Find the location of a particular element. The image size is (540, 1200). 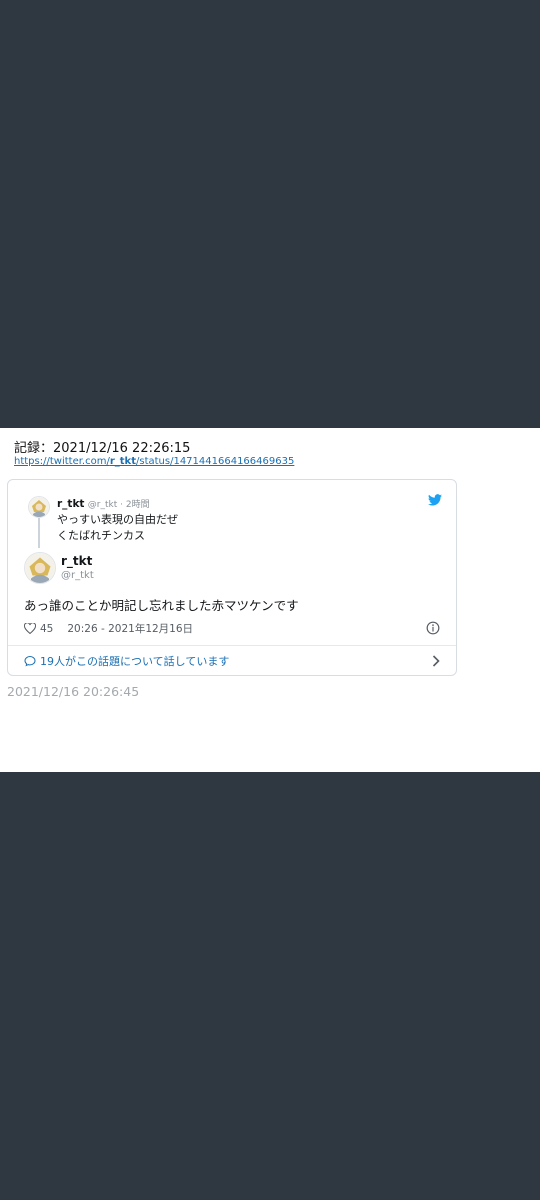

parent-tweet-text: やっすい表現の自由だぜ くたばれチンカス is located at coordinates (117, 528).